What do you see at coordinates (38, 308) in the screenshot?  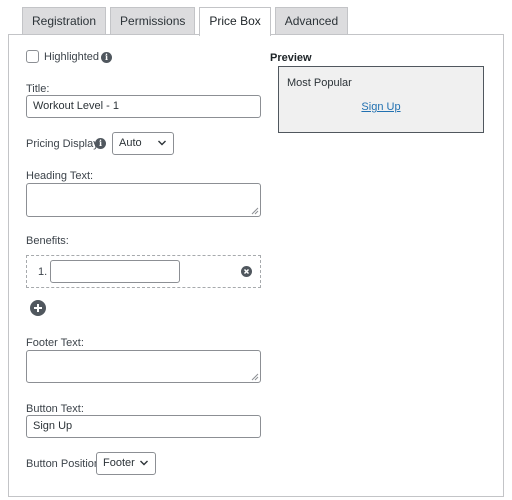 I see `add-circle-icon` at bounding box center [38, 308].